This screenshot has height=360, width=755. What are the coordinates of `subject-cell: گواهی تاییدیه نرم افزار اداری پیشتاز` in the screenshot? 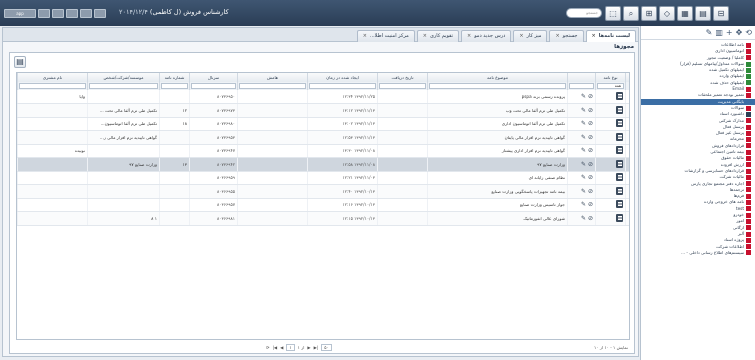 It's located at (497, 151).